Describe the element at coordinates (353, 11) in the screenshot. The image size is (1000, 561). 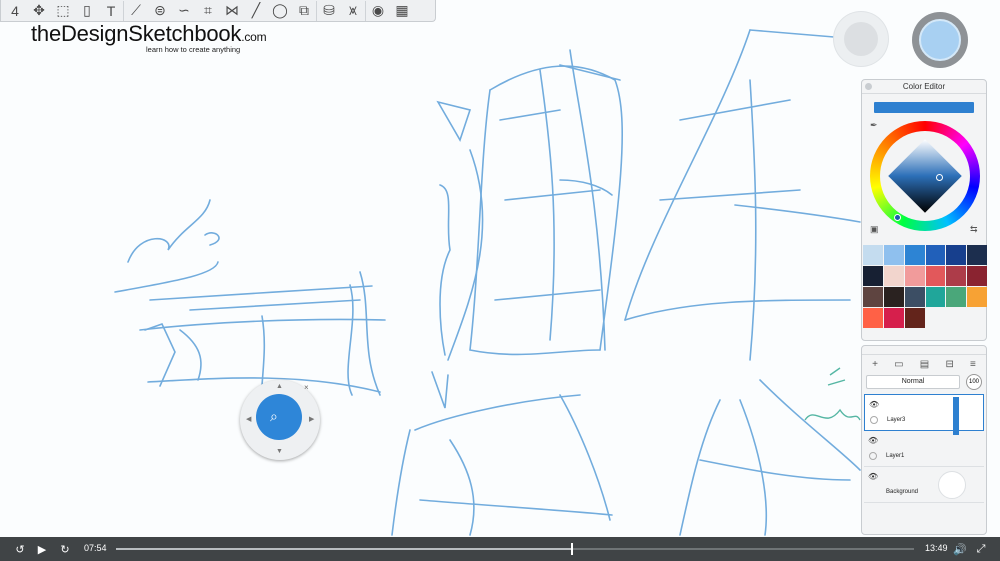
I see `brush-library-icon: ⩙` at that location.